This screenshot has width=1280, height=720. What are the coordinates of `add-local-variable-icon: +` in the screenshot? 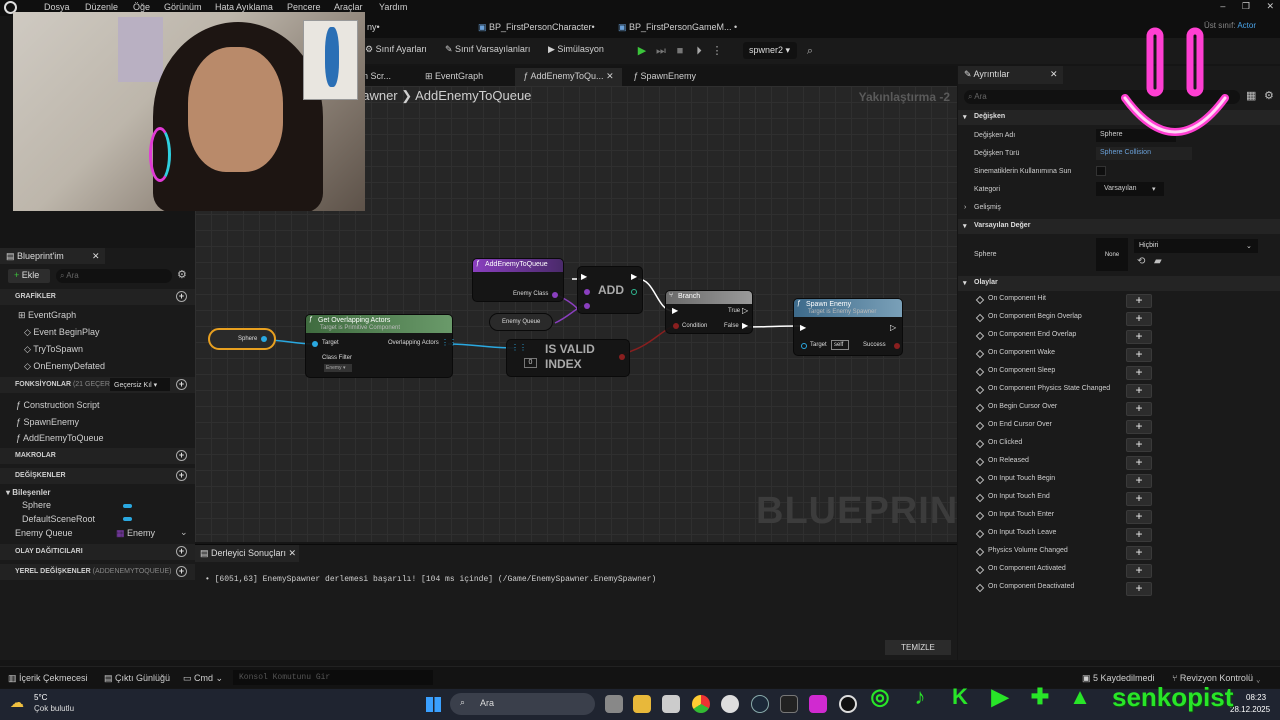 It's located at (181, 571).